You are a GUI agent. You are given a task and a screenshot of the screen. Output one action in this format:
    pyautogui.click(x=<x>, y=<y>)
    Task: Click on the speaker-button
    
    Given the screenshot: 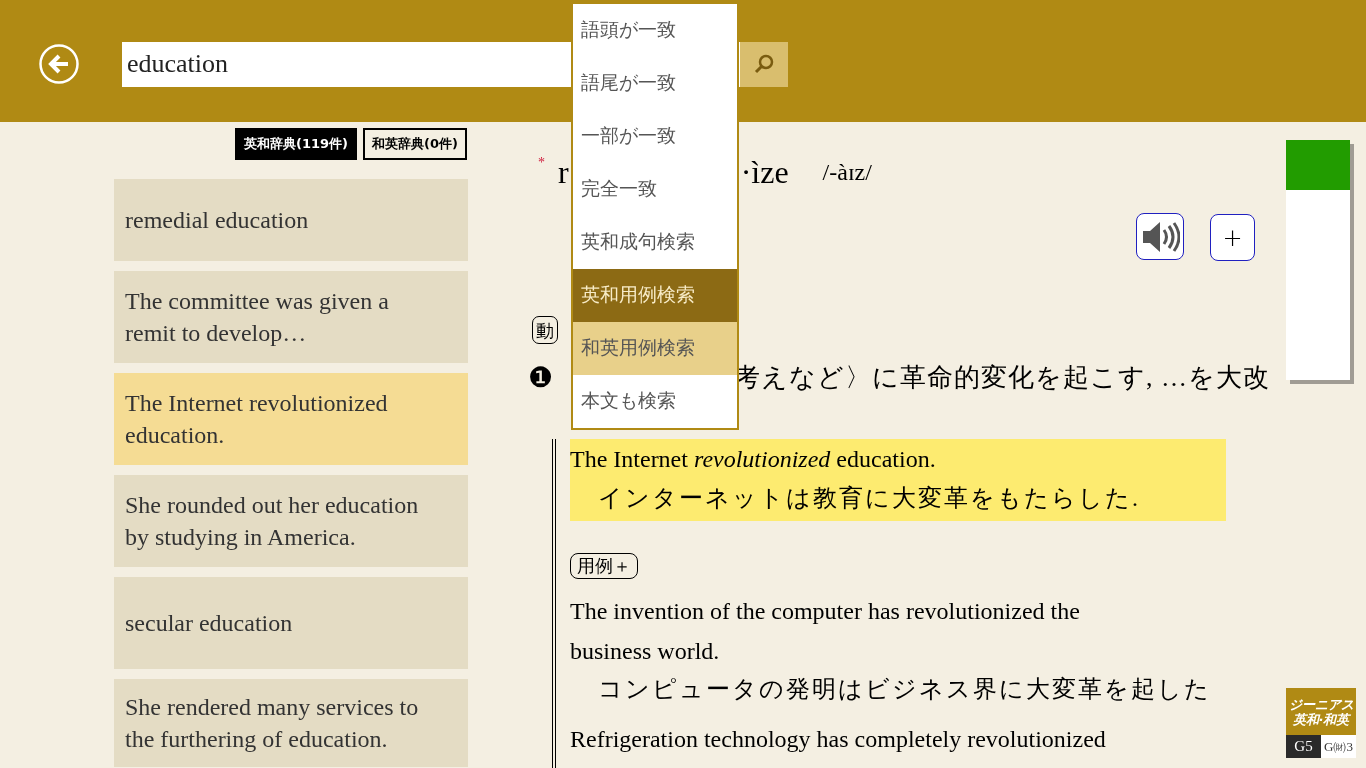 What is the action you would take?
    pyautogui.click(x=1160, y=236)
    